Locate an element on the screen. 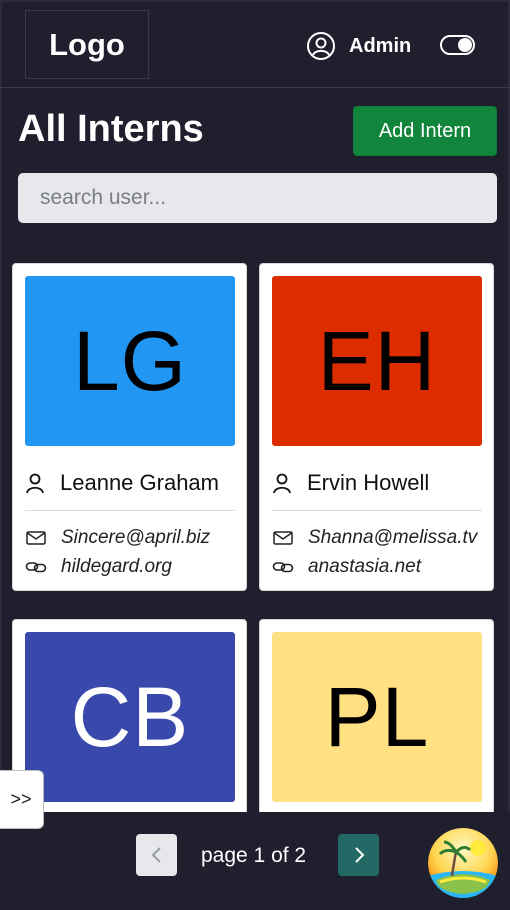  avatar-initials: PL is located at coordinates (377, 716).